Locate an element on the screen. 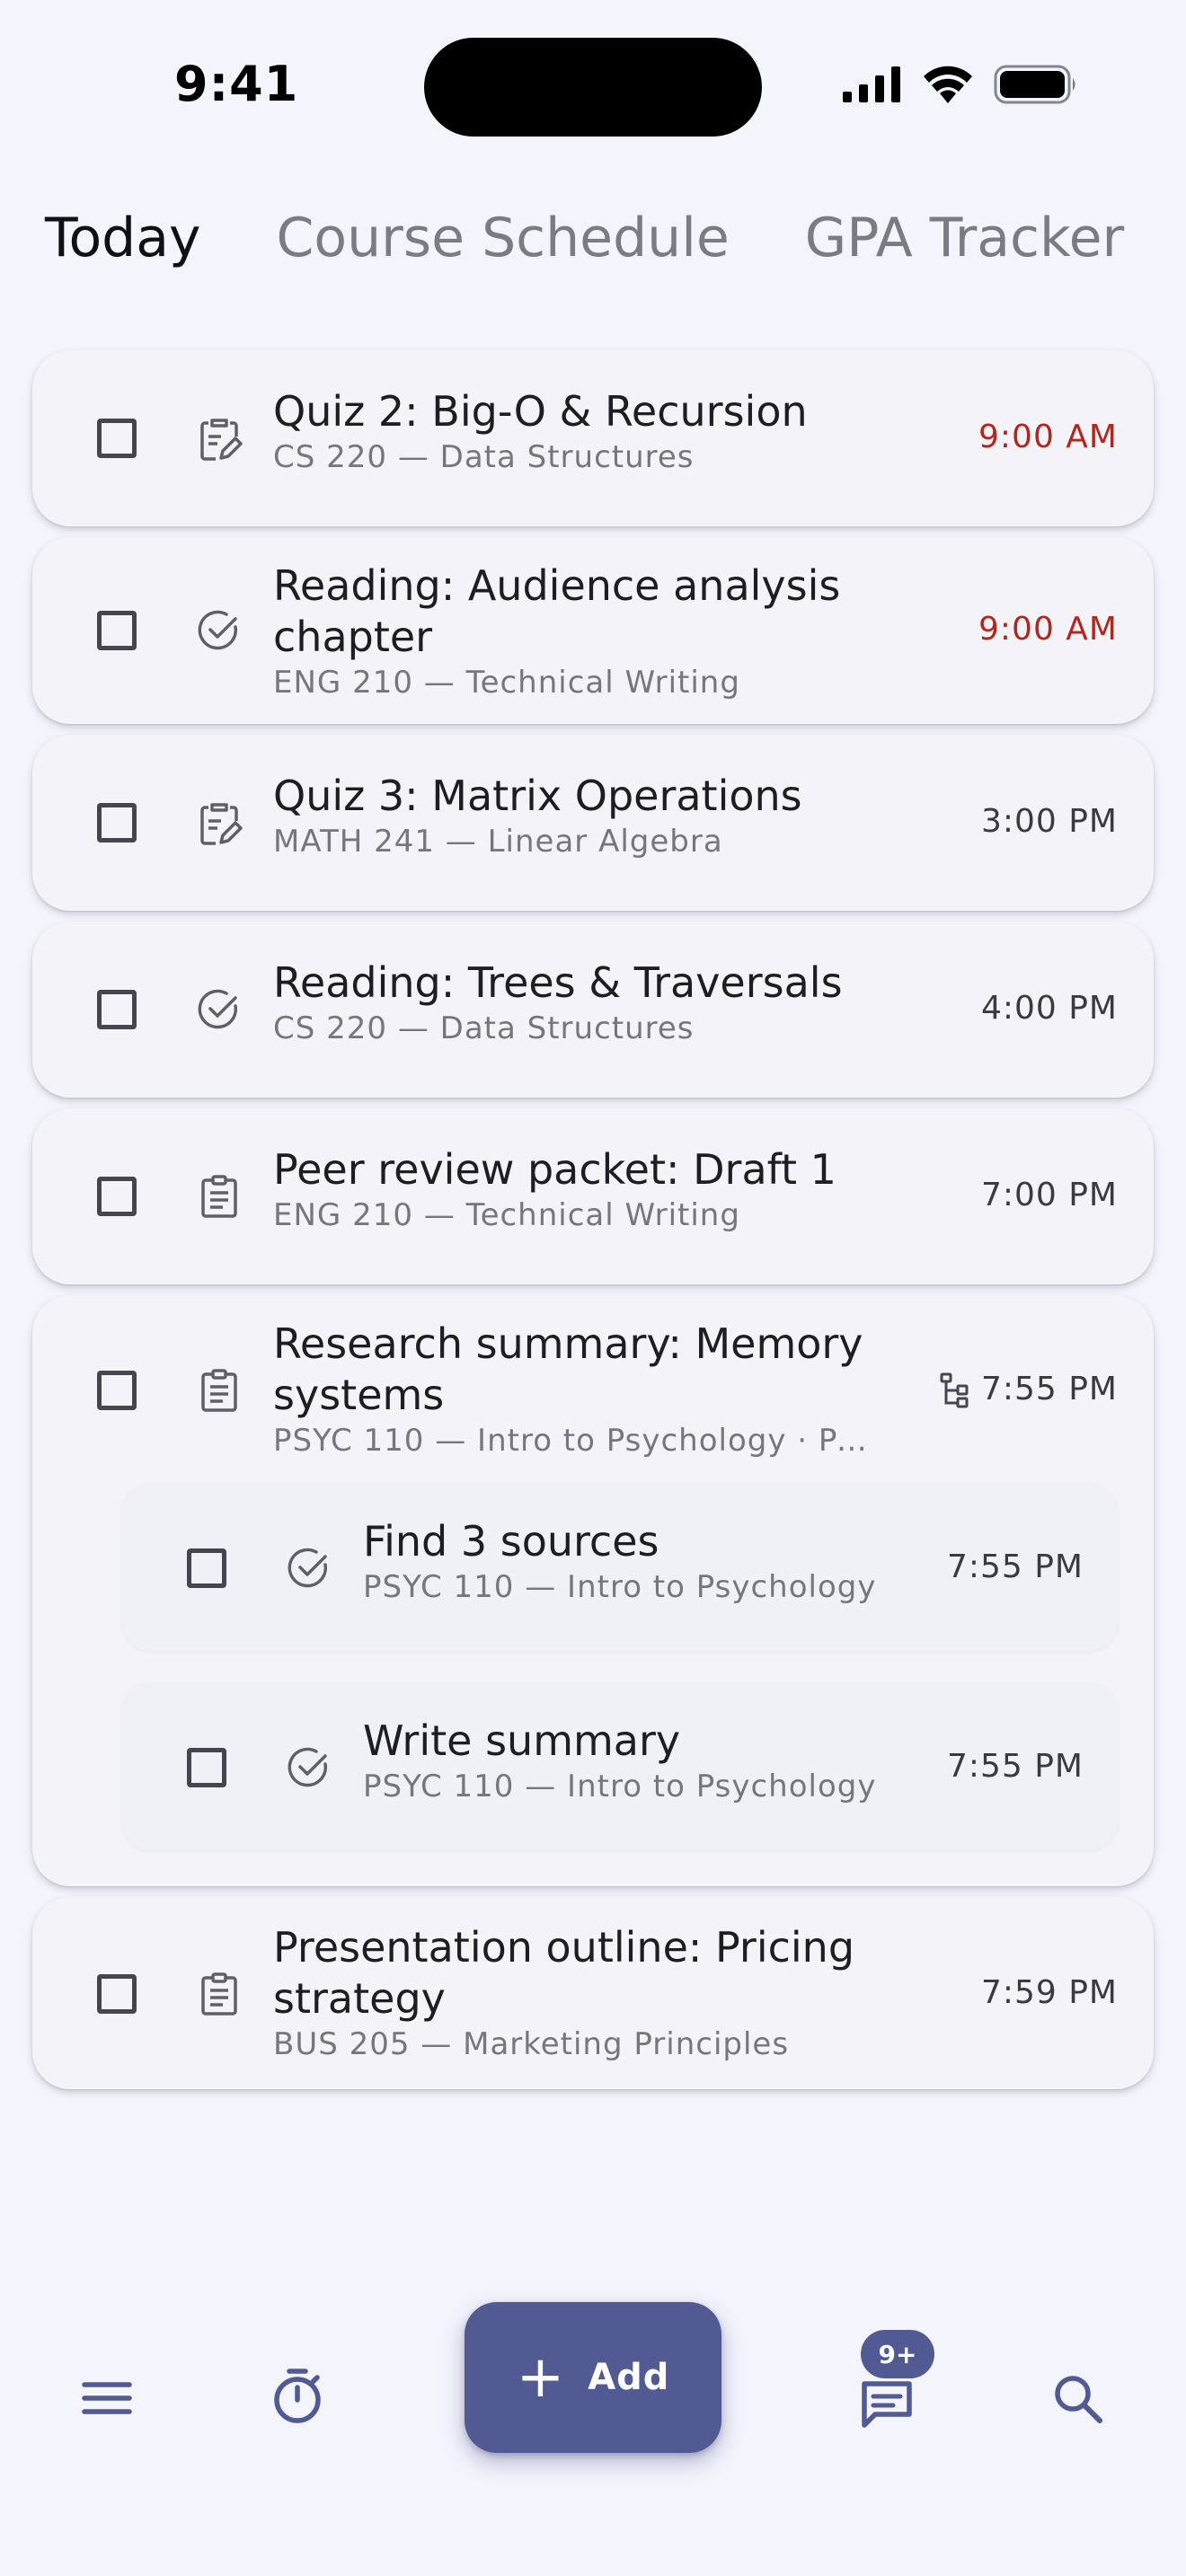 The width and height of the screenshot is (1186, 2576). plus-icon: + is located at coordinates (540, 2377).